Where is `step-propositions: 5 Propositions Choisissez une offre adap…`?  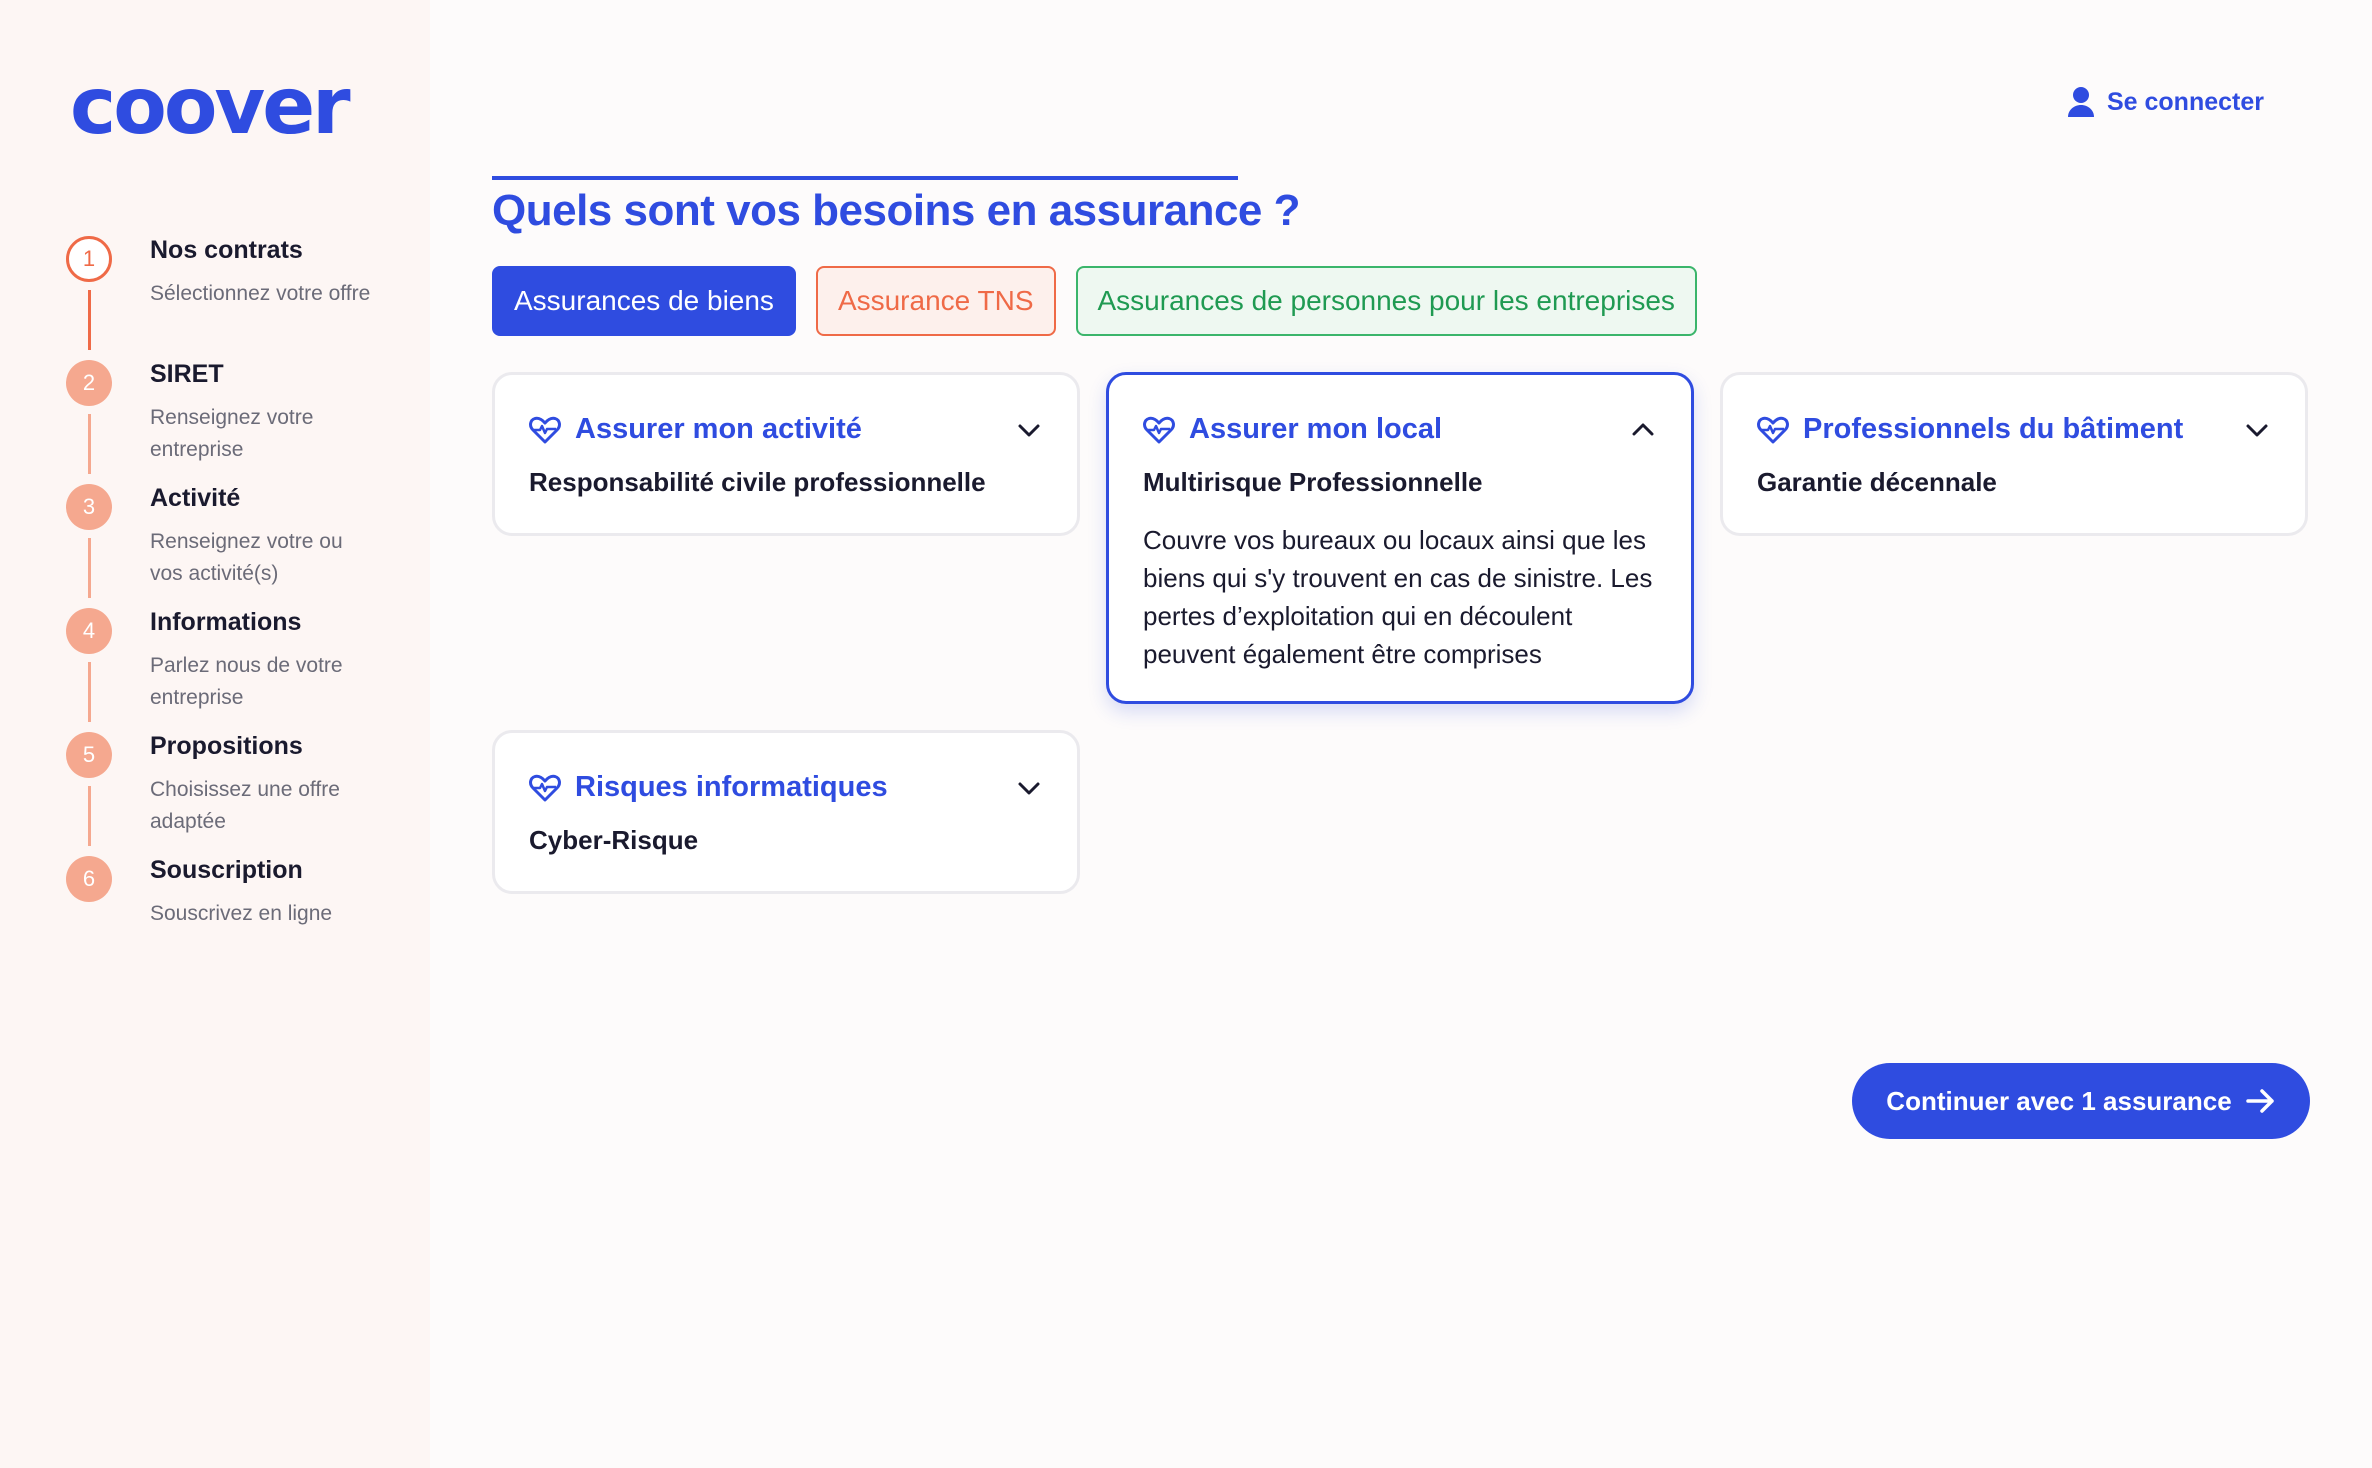
step-propositions: 5 Propositions Choisissez une offre adap… is located at coordinates (236, 794).